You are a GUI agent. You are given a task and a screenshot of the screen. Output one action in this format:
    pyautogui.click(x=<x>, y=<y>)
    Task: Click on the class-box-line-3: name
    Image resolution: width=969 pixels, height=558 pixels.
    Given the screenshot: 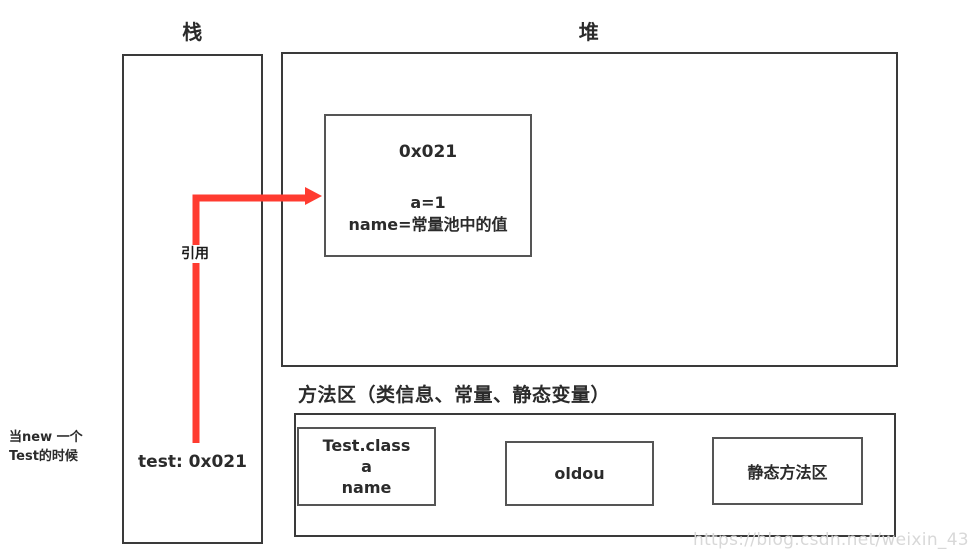 What is the action you would take?
    pyautogui.click(x=366, y=487)
    